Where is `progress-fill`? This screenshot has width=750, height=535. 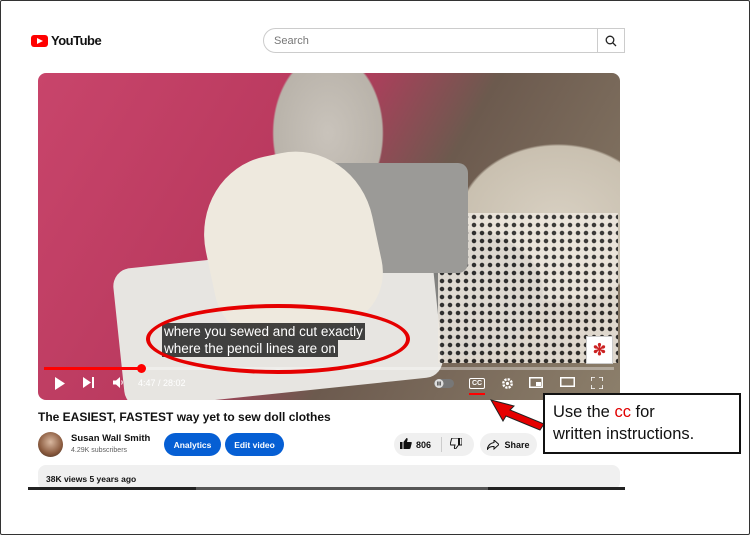
progress-fill is located at coordinates (93, 368).